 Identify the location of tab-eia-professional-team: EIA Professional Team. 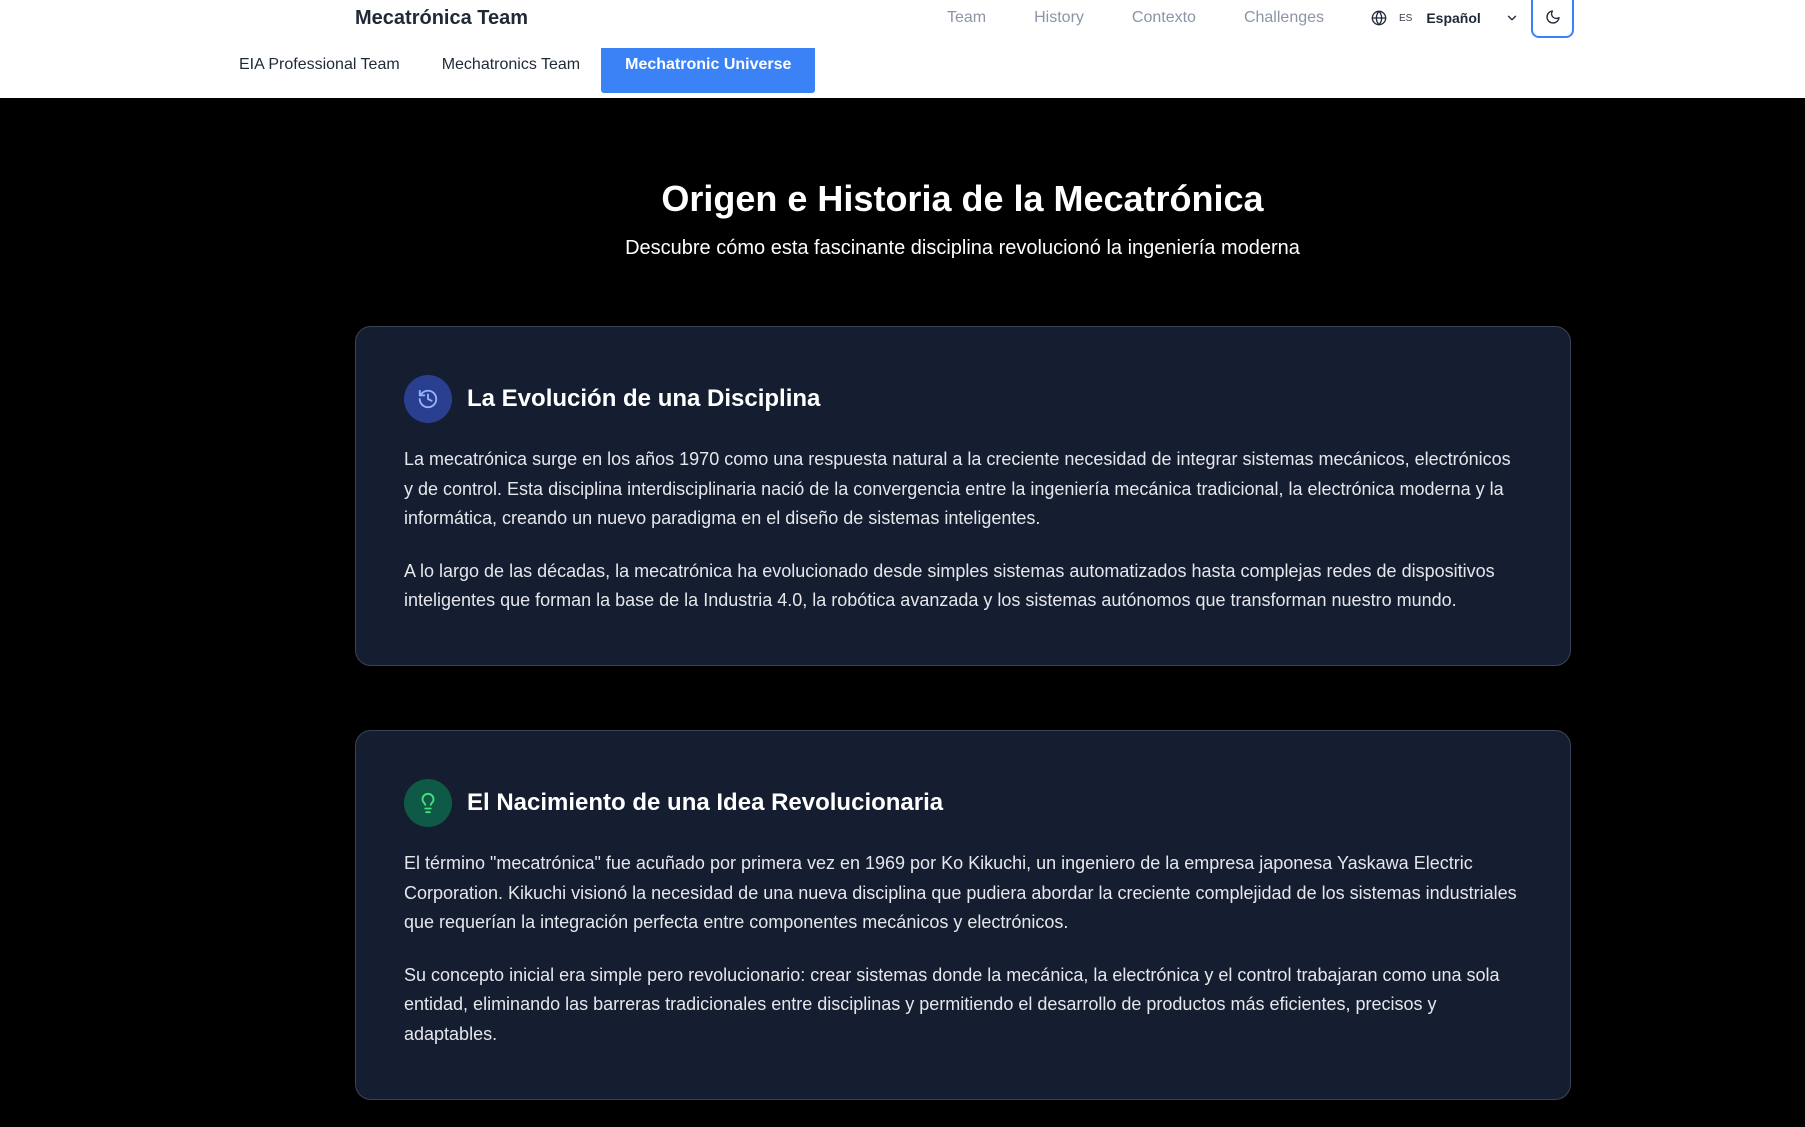
(319, 70).